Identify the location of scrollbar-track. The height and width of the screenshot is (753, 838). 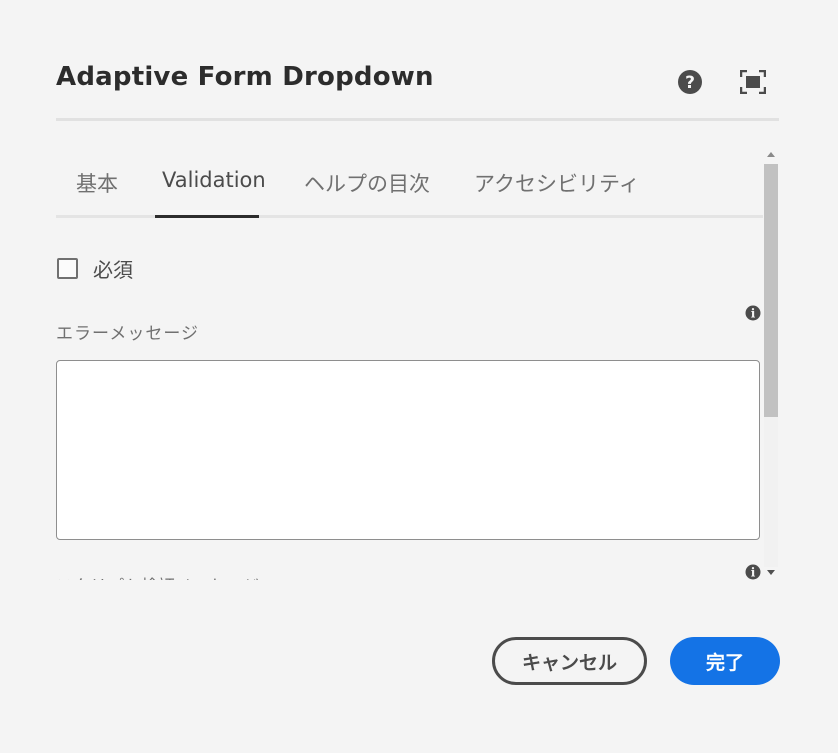
(771, 492).